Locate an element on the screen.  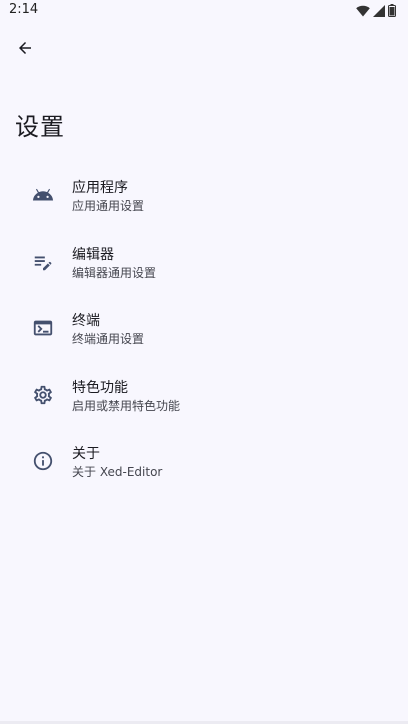
settings-item-subtitle: 编辑器通用设置 is located at coordinates (114, 272).